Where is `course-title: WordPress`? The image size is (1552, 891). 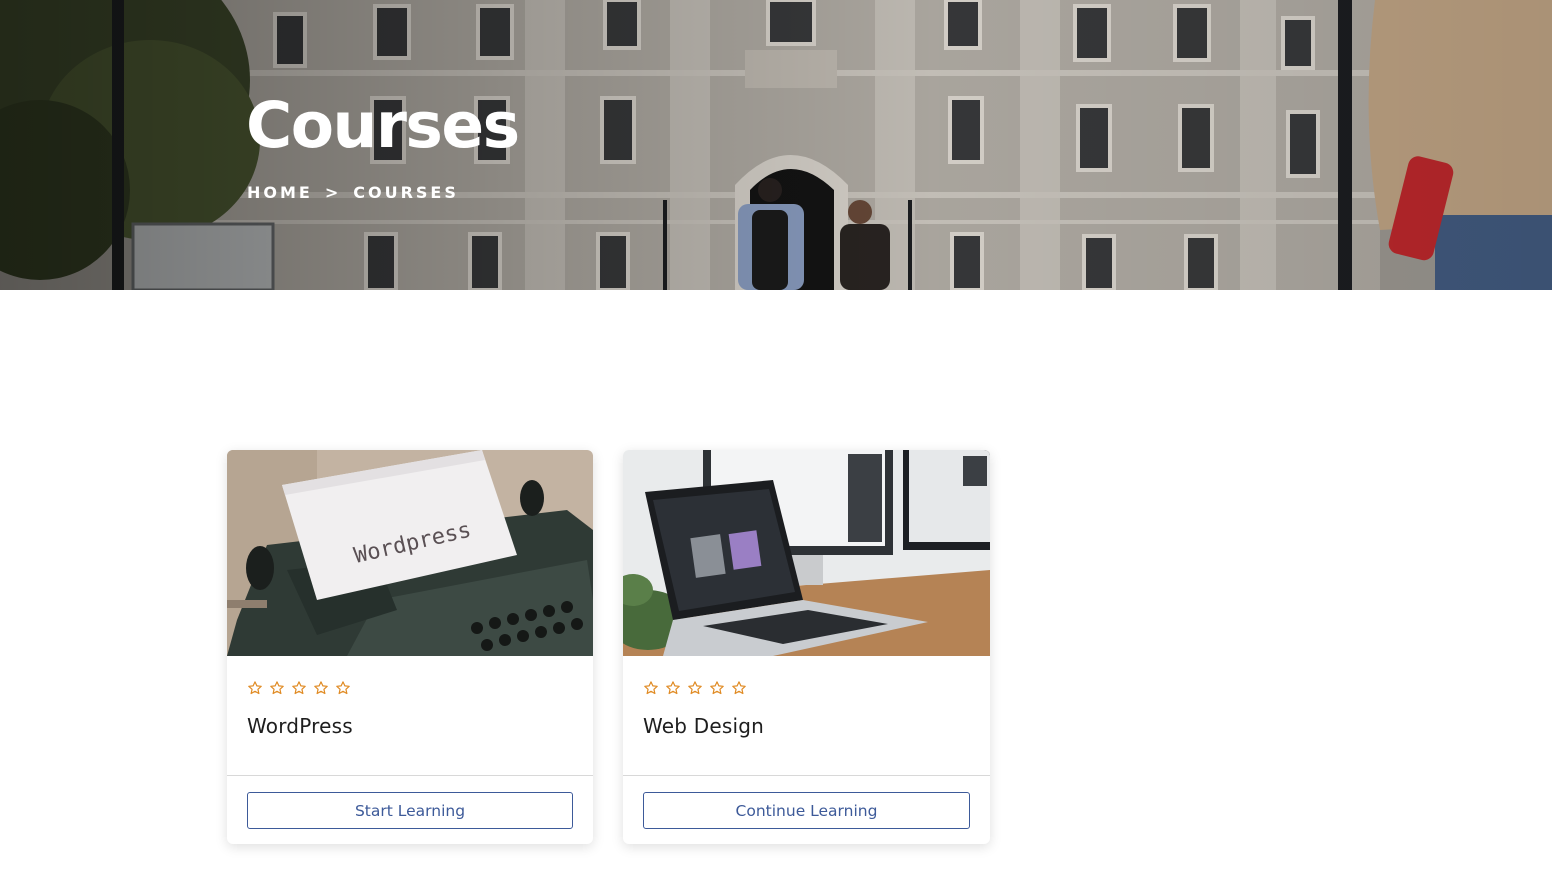 course-title: WordPress is located at coordinates (300, 726).